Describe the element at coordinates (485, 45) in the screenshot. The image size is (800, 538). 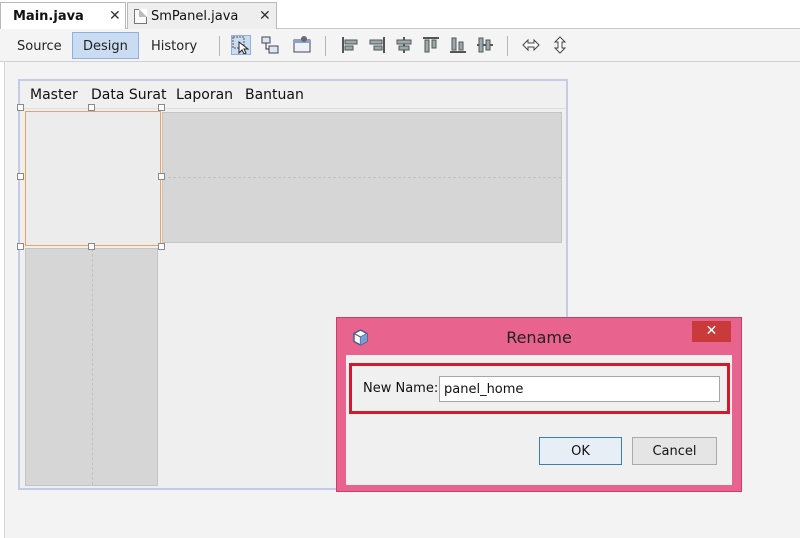
I see `center-vertically-icon` at that location.